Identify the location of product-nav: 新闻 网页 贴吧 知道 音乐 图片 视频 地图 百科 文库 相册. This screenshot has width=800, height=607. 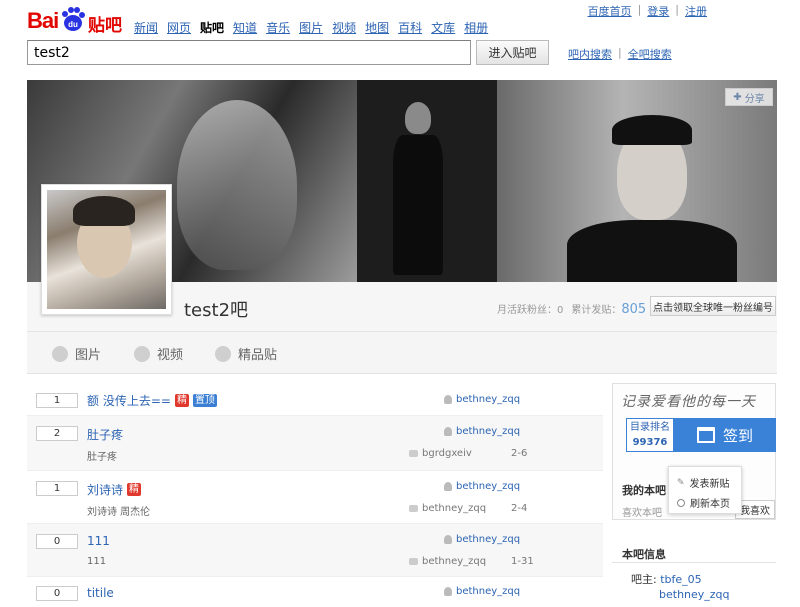
(311, 27).